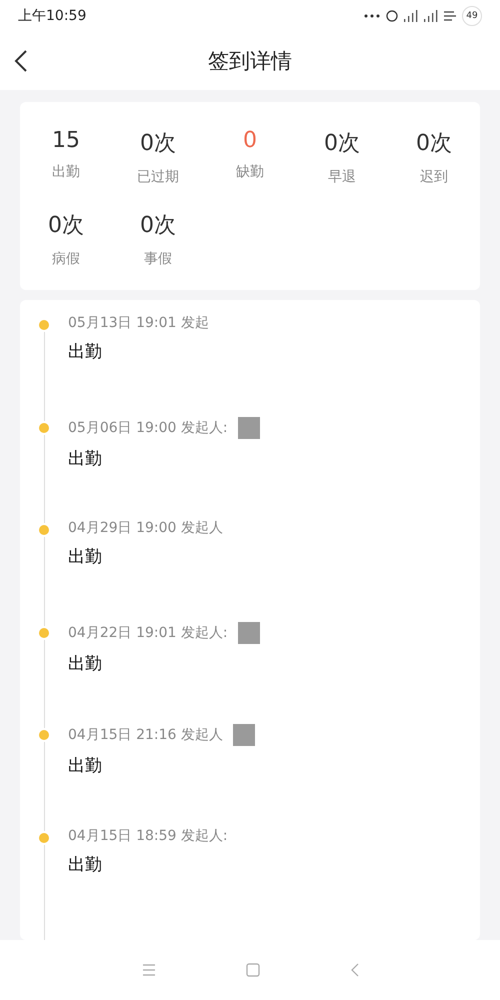 This screenshot has height=1000, width=500. What do you see at coordinates (66, 259) in the screenshot?
I see `stat-label: 病假` at bounding box center [66, 259].